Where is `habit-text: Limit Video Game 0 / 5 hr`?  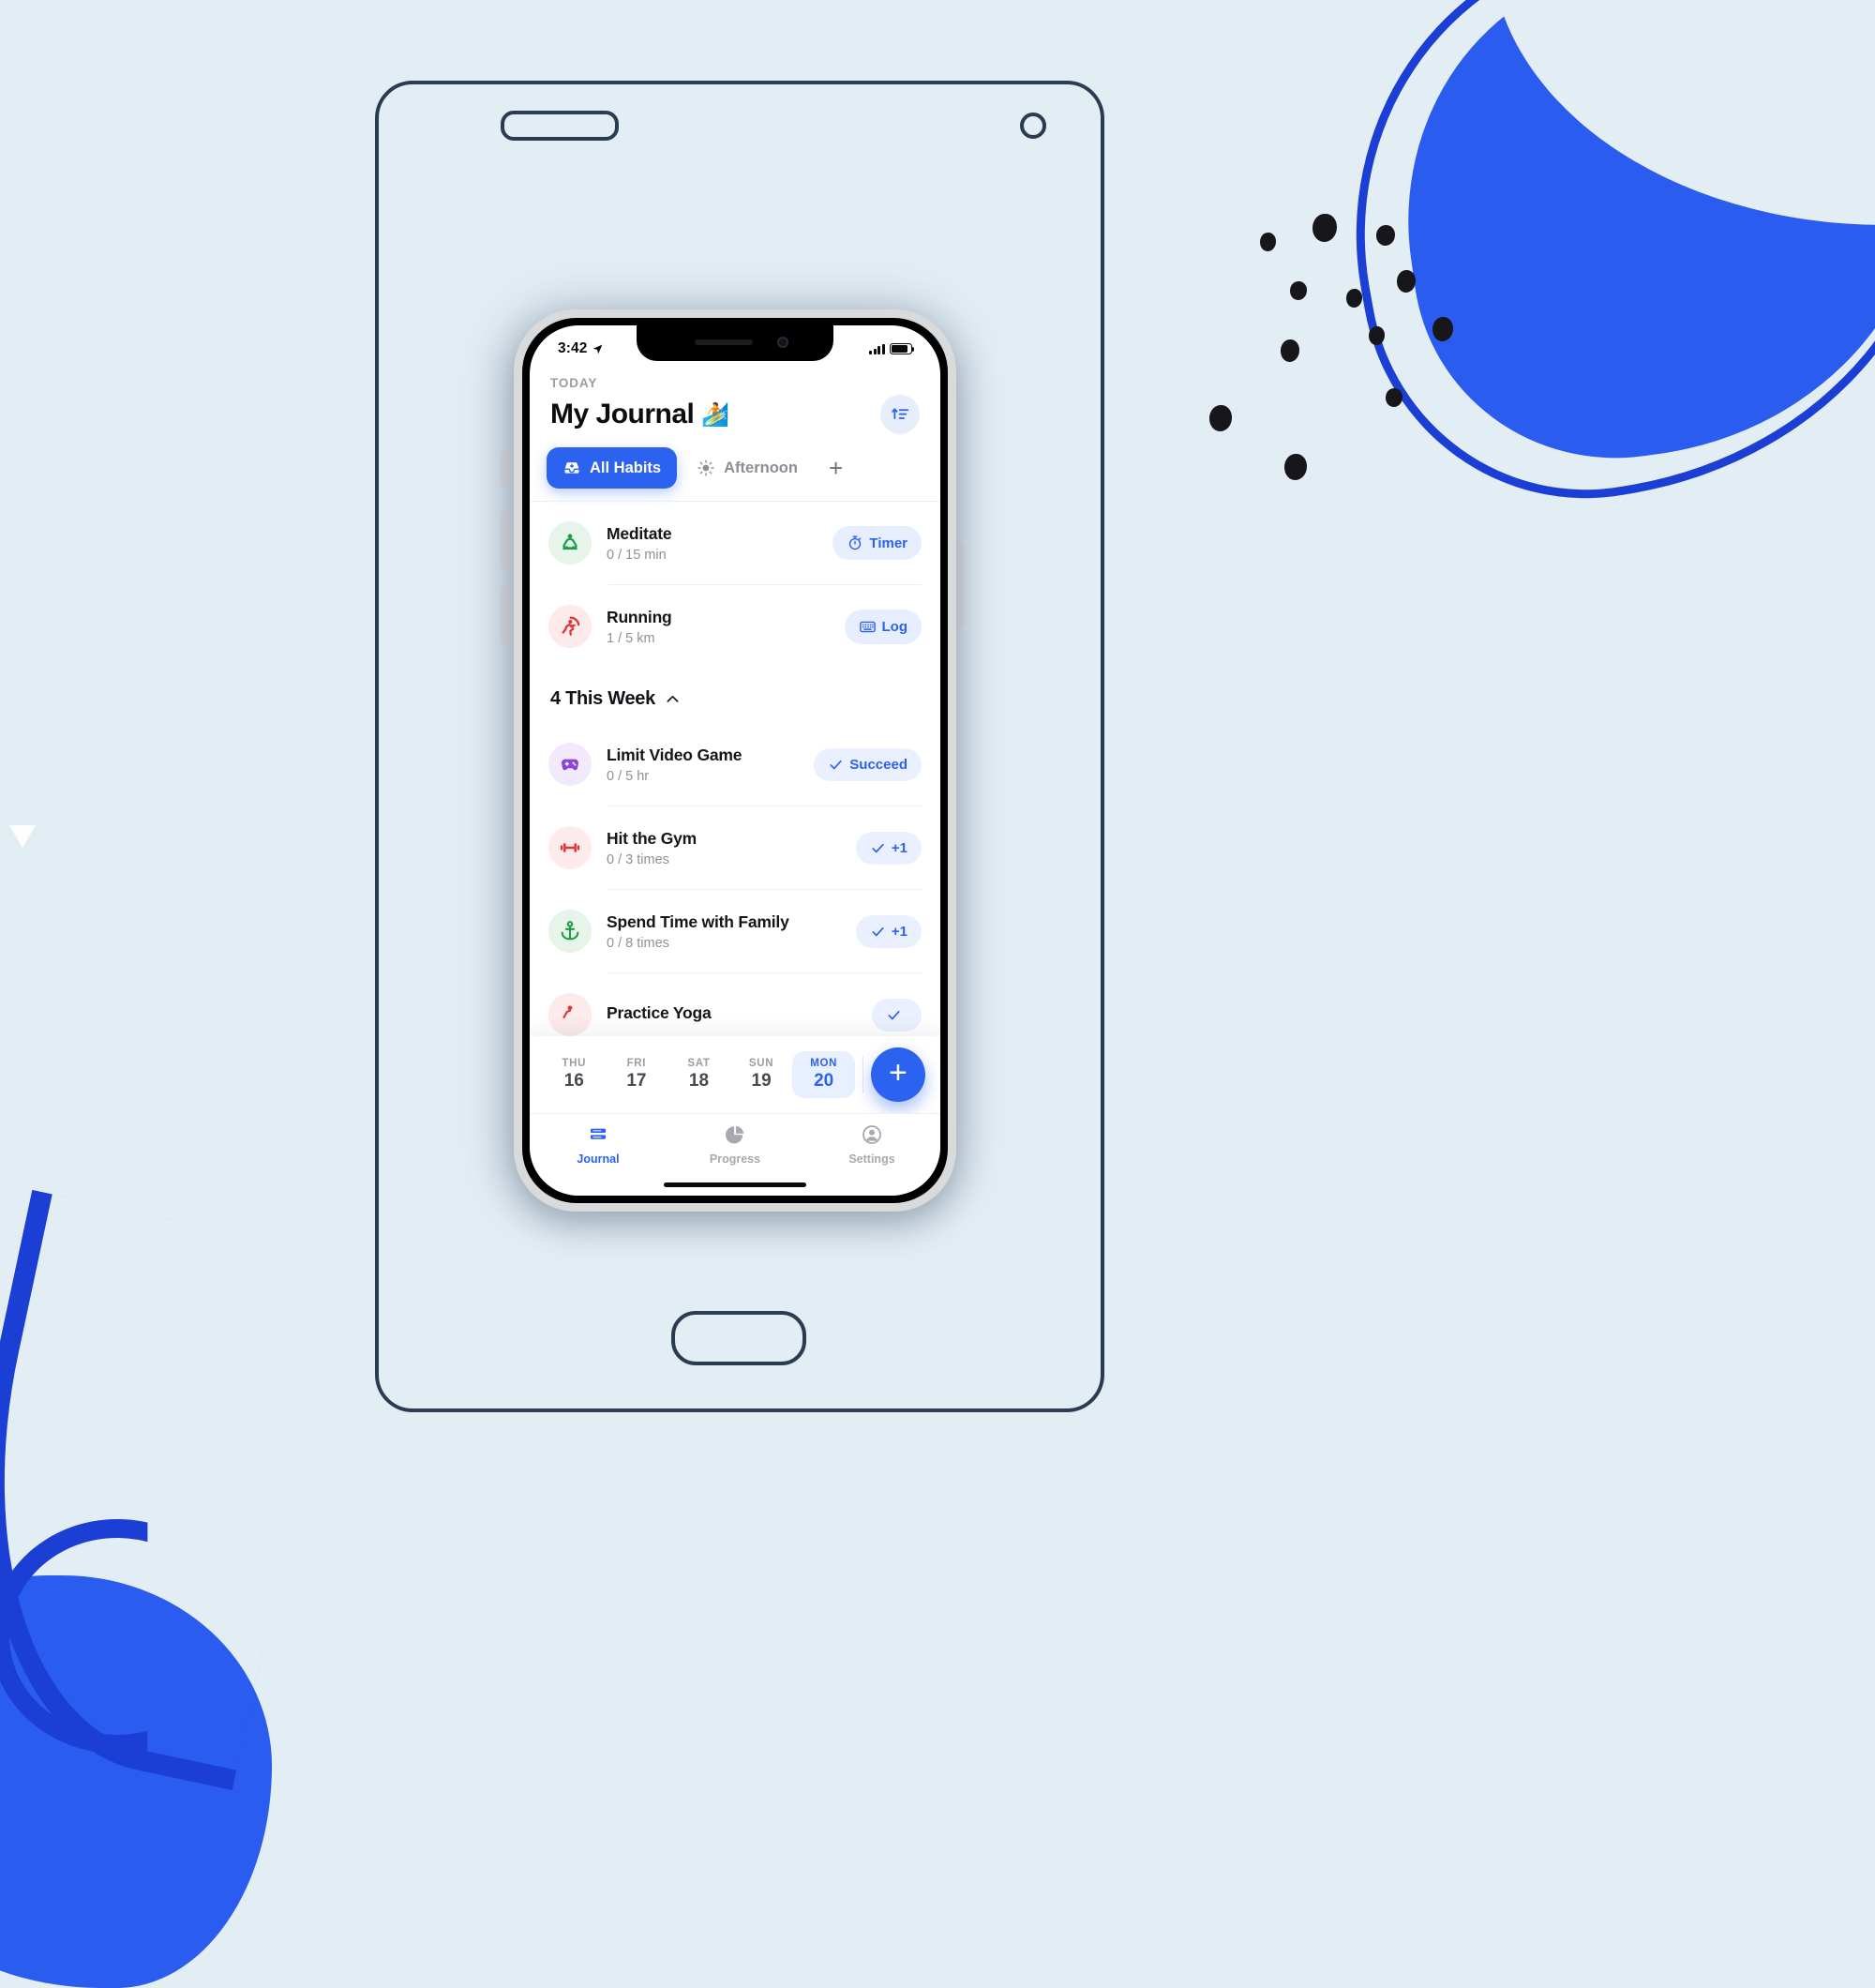 habit-text: Limit Video Game 0 / 5 hr is located at coordinates (710, 765).